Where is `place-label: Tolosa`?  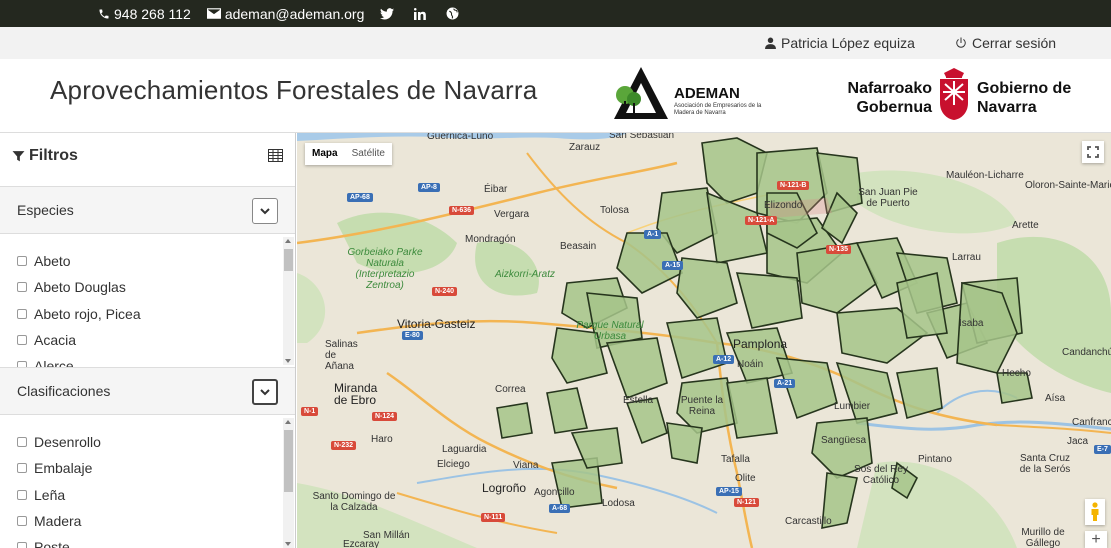
place-label: Tolosa is located at coordinates (614, 210).